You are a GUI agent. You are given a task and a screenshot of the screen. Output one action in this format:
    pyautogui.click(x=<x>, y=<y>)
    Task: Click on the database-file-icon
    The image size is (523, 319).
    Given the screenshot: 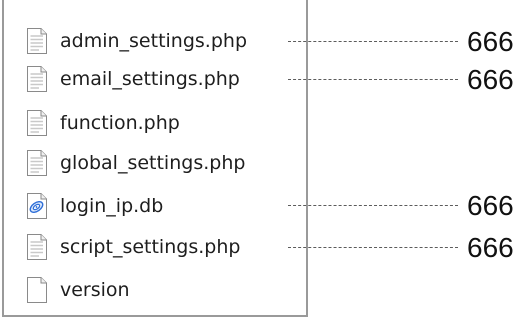 What is the action you would take?
    pyautogui.click(x=37, y=206)
    